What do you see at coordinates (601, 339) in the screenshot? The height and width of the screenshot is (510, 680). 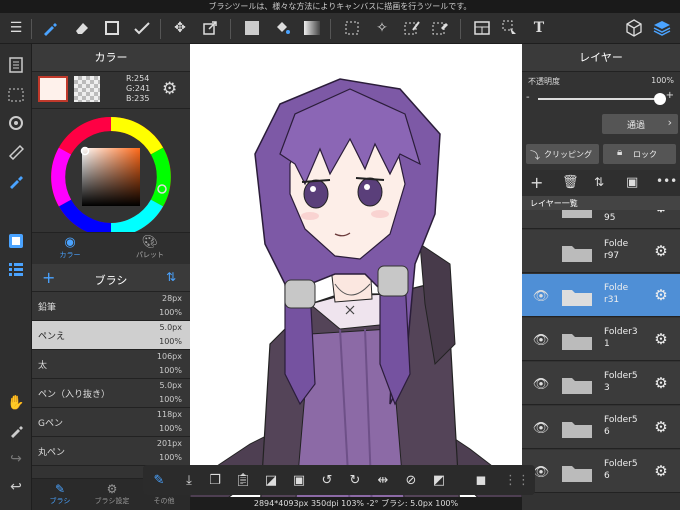 I see `table-row: 👁︎ Folder3 1 ⚙` at bounding box center [601, 339].